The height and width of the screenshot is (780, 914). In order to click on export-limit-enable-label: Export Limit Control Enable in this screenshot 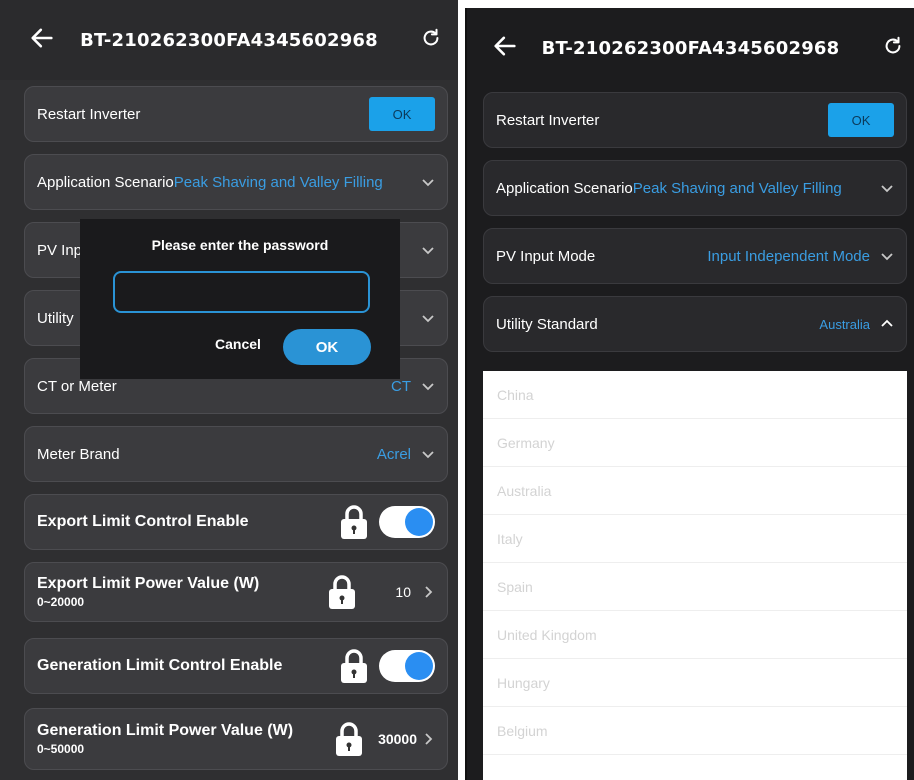, I will do `click(143, 521)`.